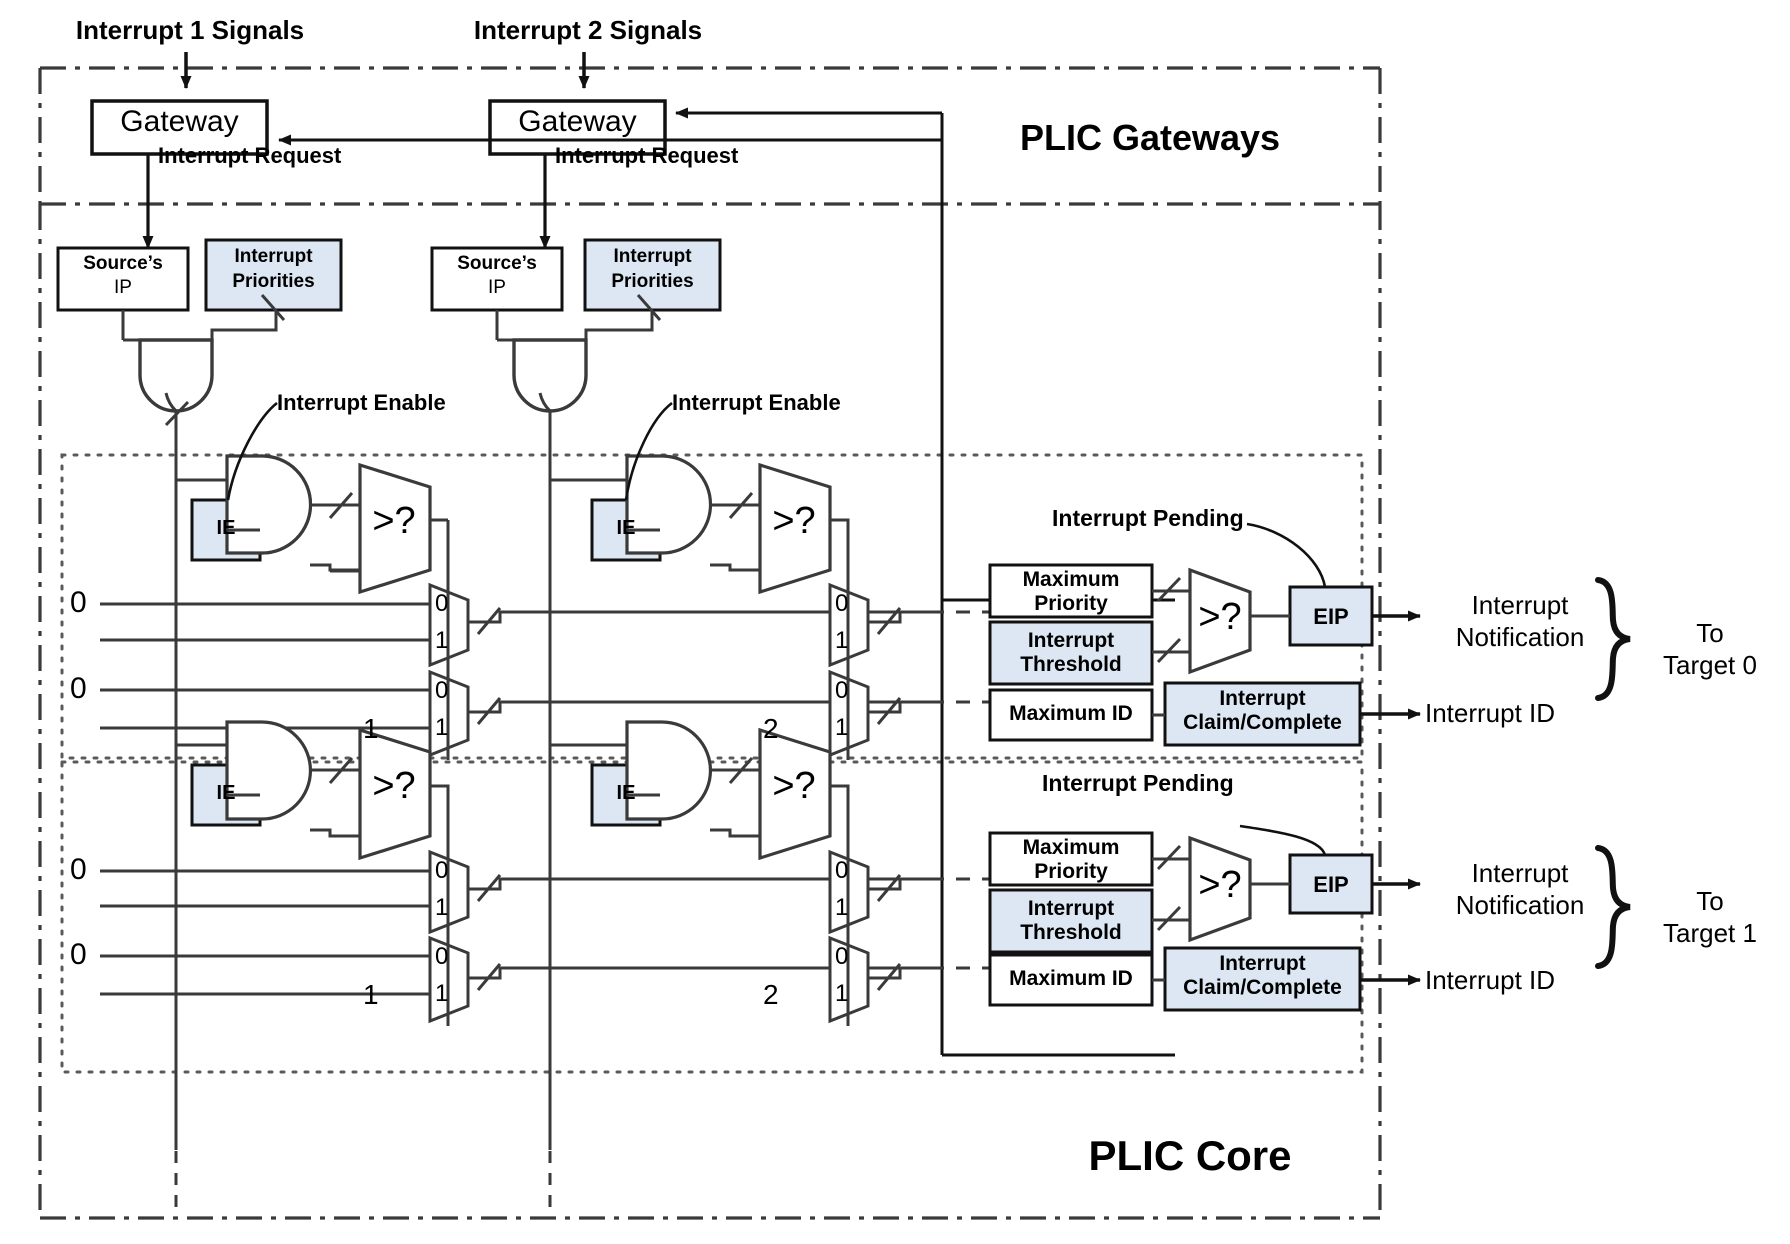 The height and width of the screenshot is (1244, 1790). Describe the element at coordinates (1220, 885) in the screenshot. I see `comparator-label-threshold-t1: >?` at that location.